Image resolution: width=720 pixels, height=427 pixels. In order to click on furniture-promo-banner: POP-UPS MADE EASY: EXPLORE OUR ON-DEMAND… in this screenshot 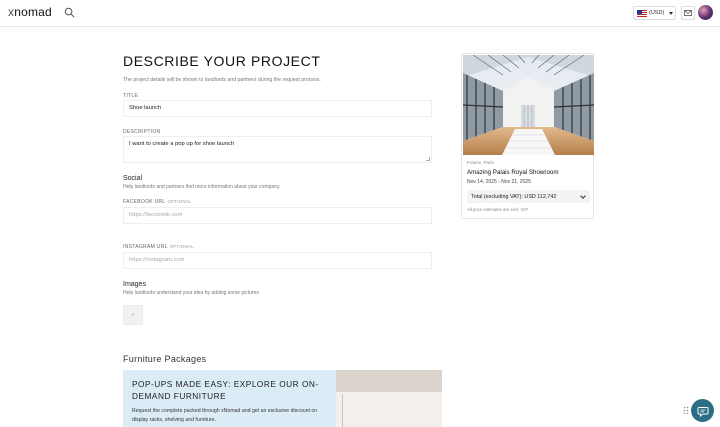, I will do `click(282, 398)`.